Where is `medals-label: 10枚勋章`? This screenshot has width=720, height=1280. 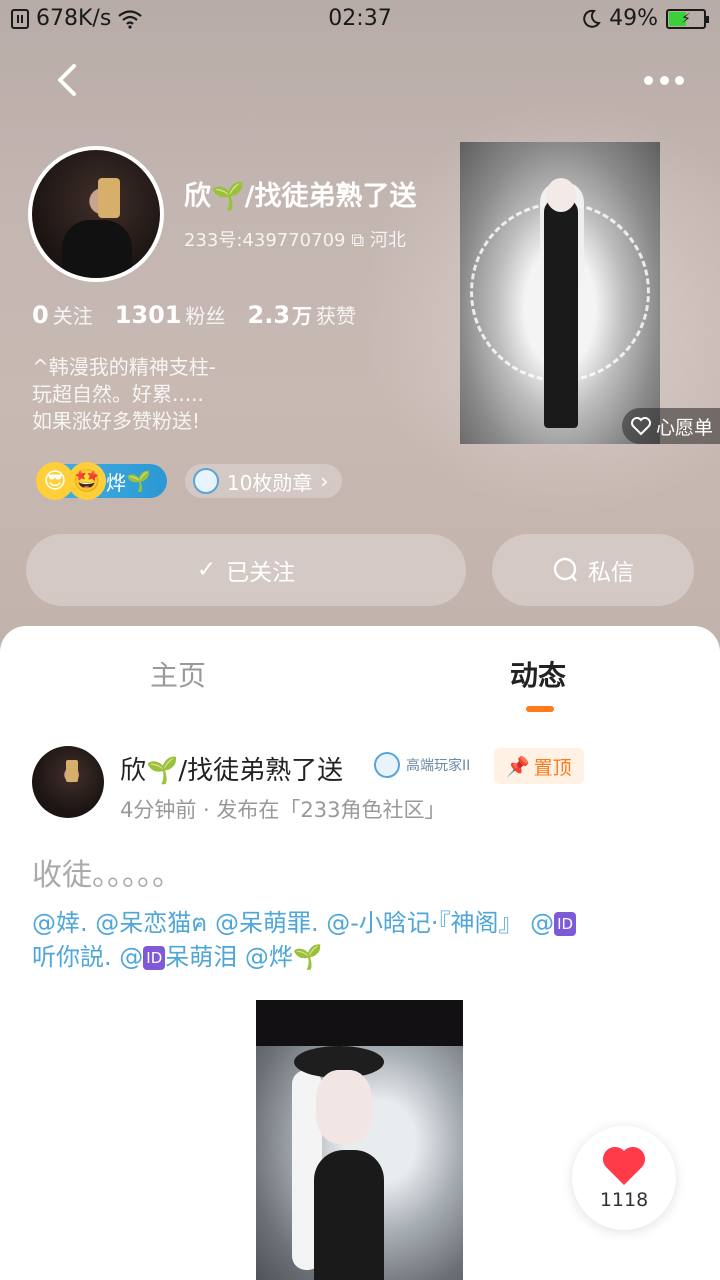 medals-label: 10枚勋章 is located at coordinates (269, 482).